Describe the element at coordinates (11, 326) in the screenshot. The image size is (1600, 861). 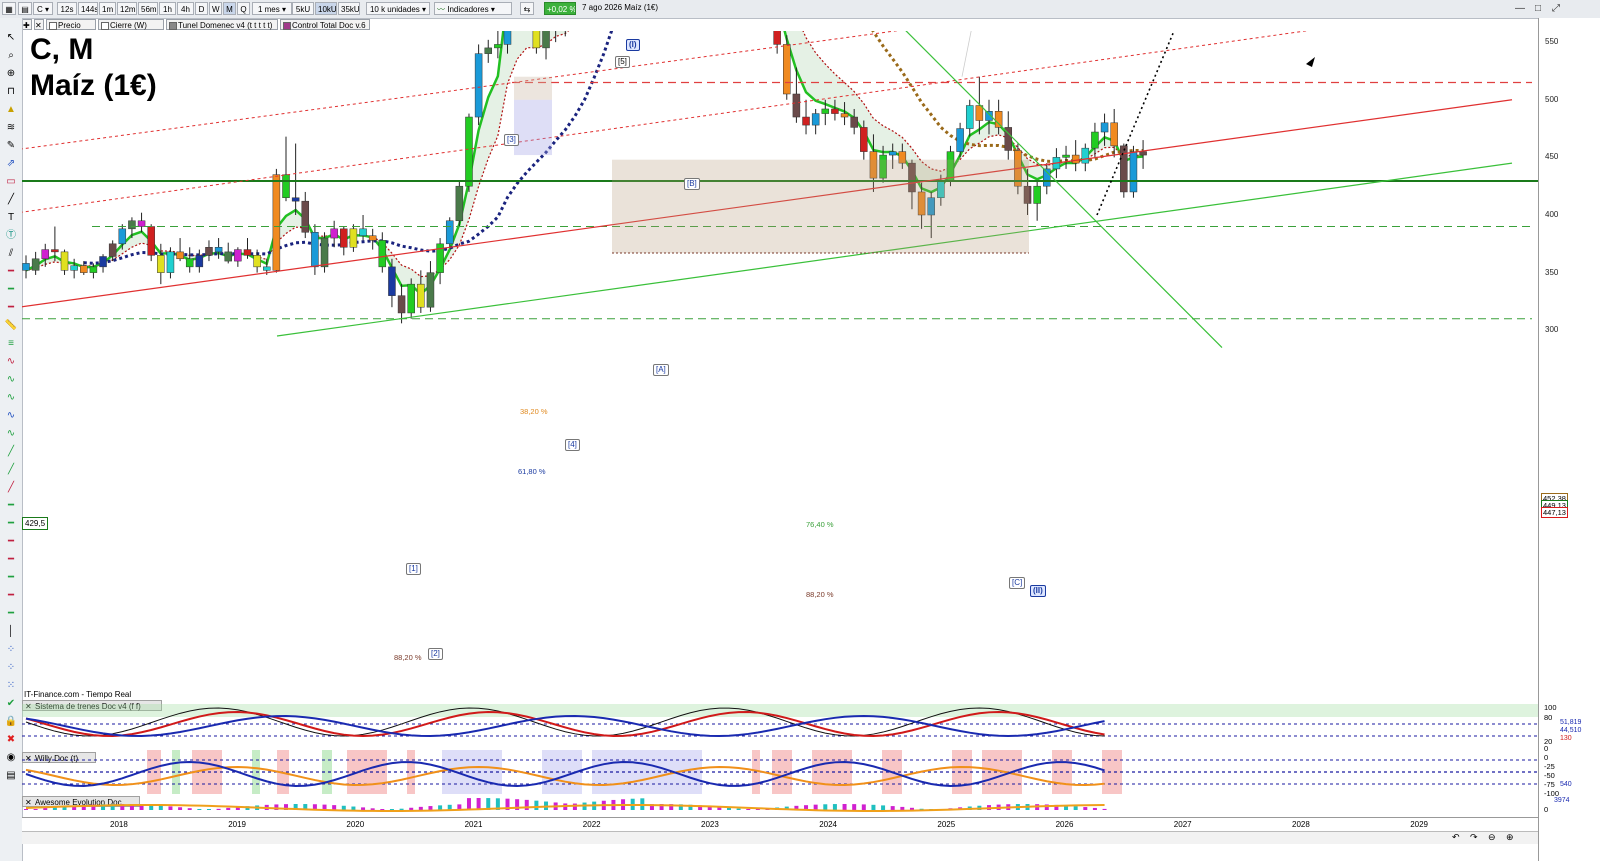
I see `ruler-icon: 📏` at that location.